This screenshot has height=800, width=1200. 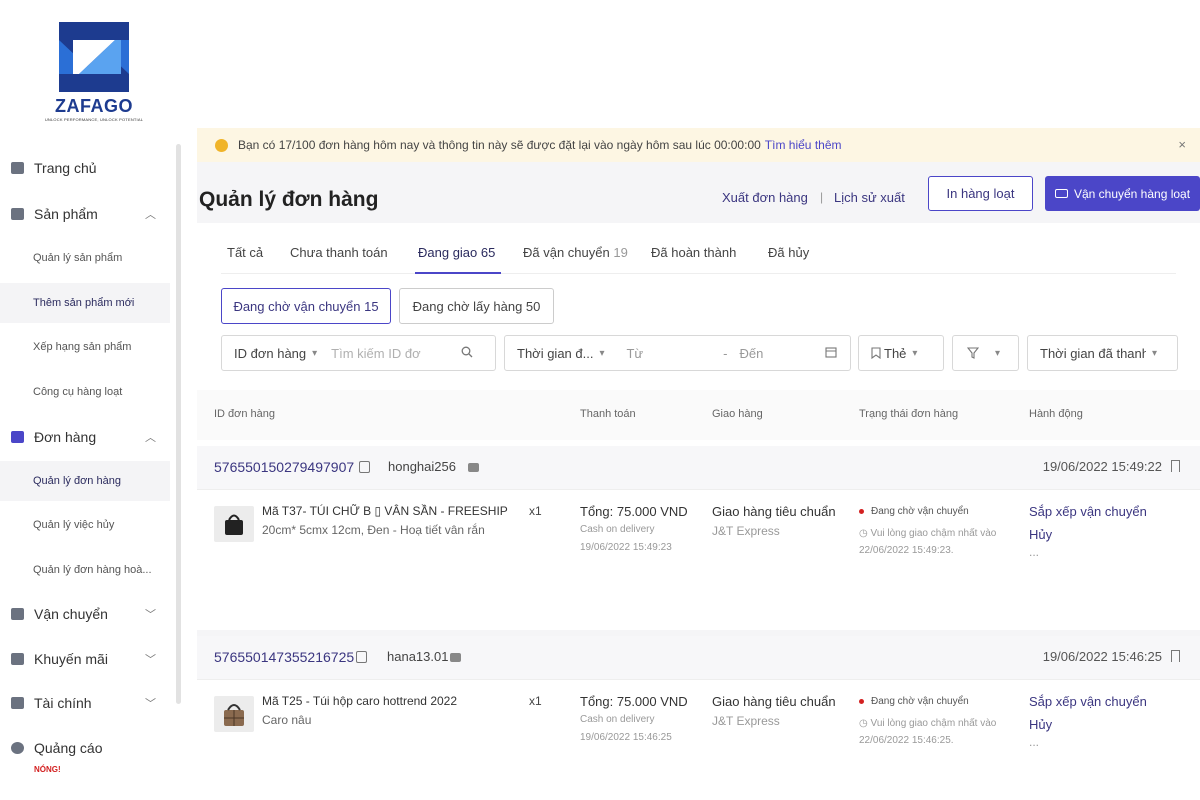 What do you see at coordinates (66, 214) in the screenshot?
I see `sidebar-item-label: Sản phẩm` at bounding box center [66, 214].